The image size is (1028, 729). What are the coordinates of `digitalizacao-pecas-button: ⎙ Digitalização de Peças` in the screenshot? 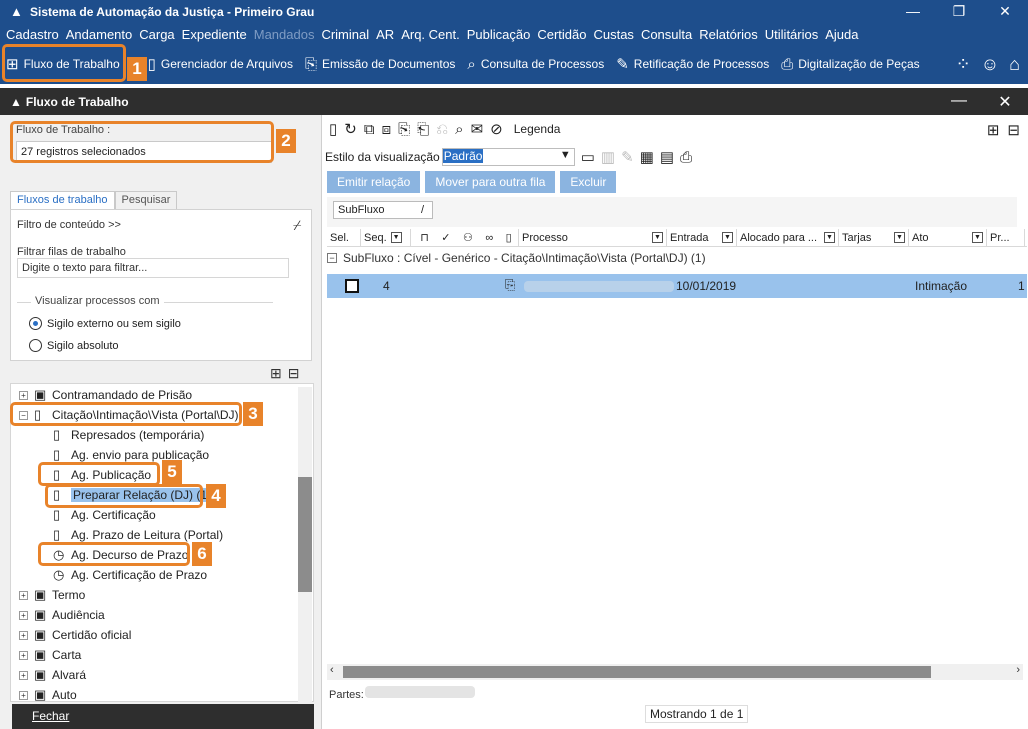 It's located at (850, 64).